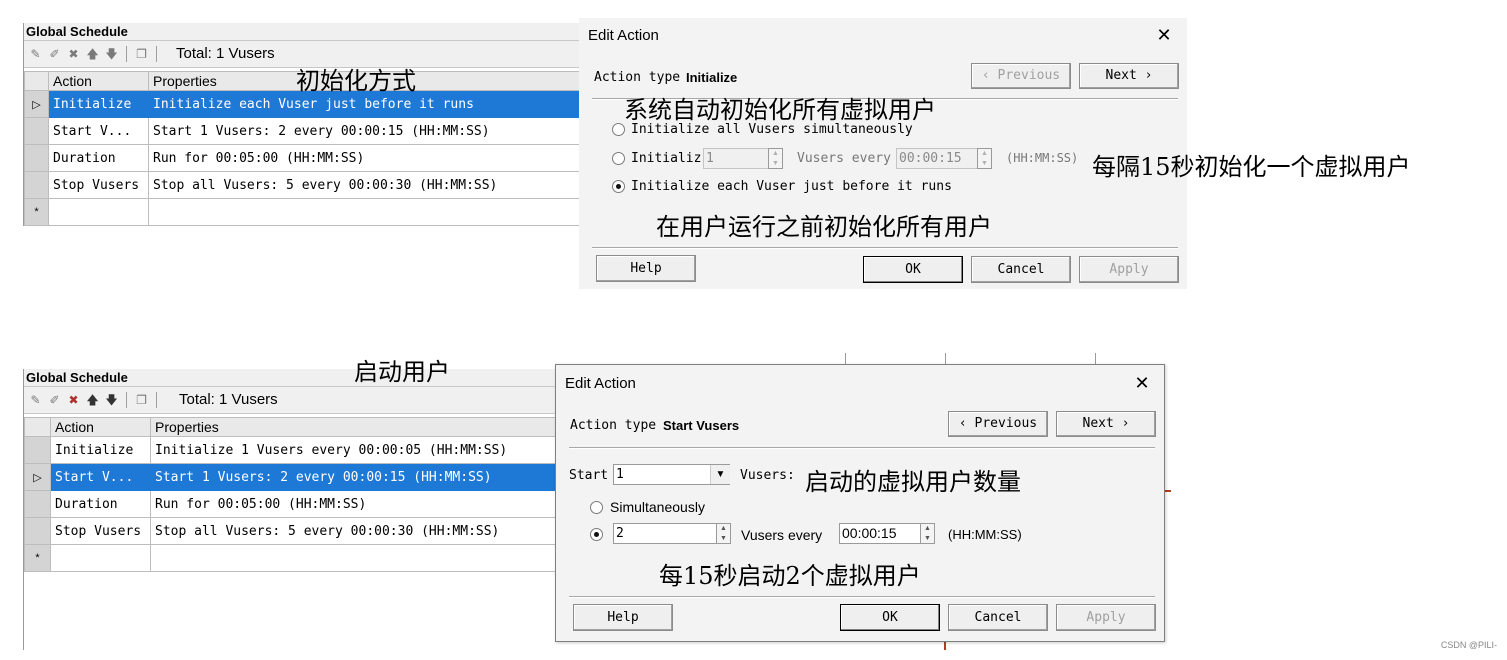  What do you see at coordinates (672, 533) in the screenshot?
I see `vusers-count-field: 2` at bounding box center [672, 533].